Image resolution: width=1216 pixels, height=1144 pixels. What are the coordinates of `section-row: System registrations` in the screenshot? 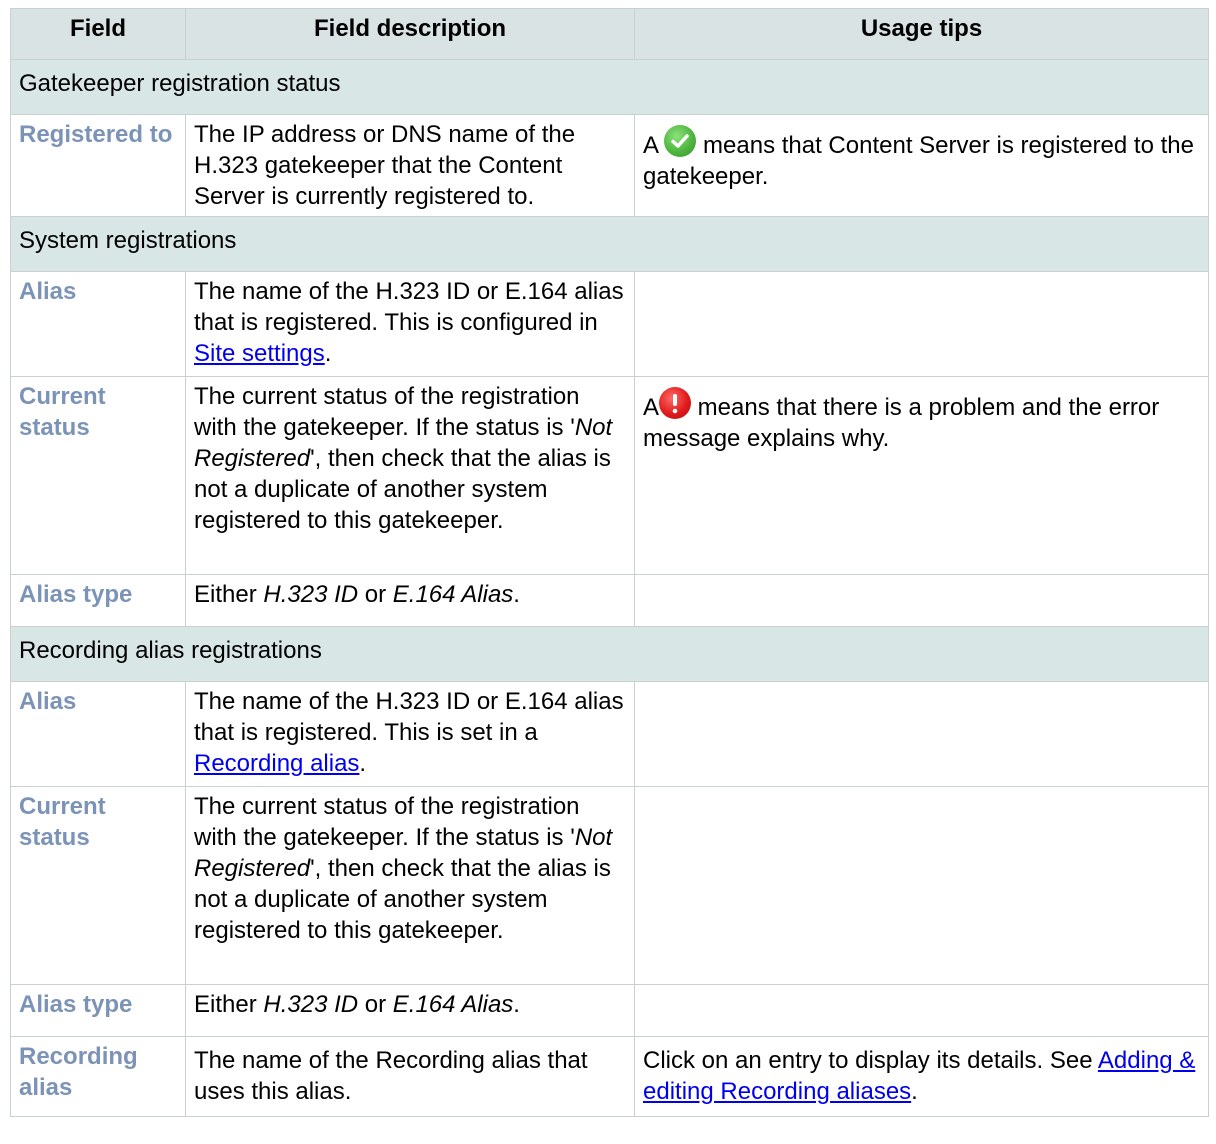 It's located at (609, 244).